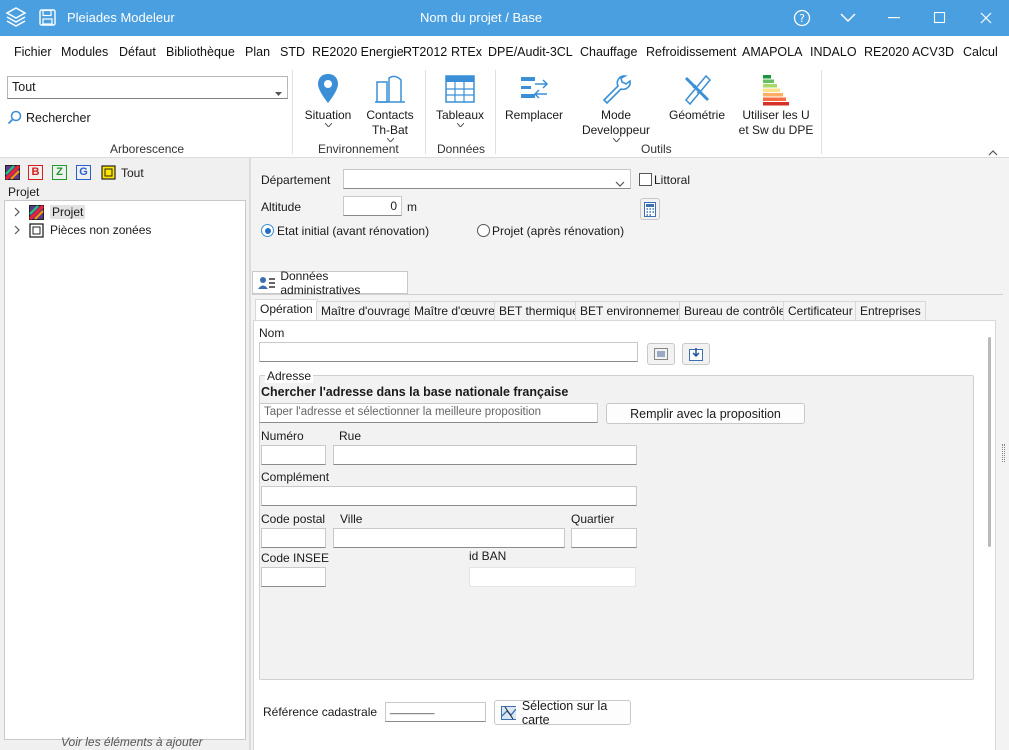 The width and height of the screenshot is (1009, 750). What do you see at coordinates (49, 212) in the screenshot?
I see `tree-item-projet: Projet` at bounding box center [49, 212].